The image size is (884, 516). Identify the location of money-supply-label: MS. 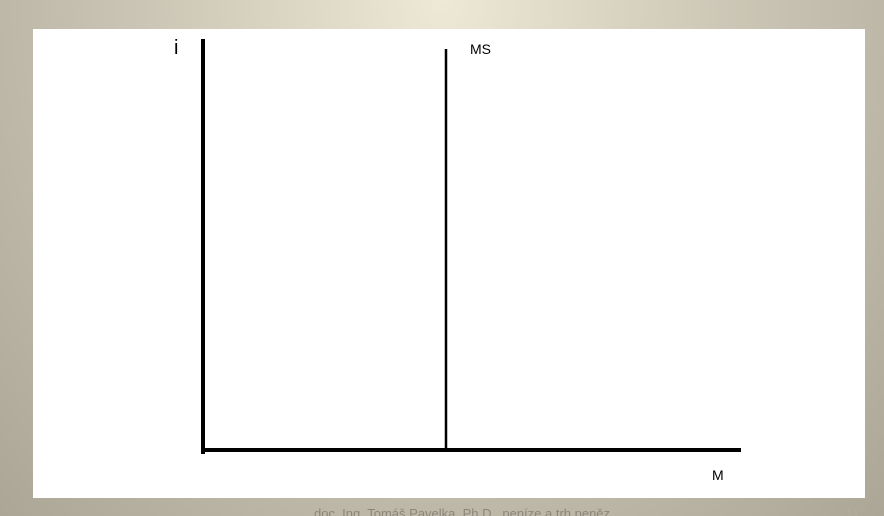
(480, 49).